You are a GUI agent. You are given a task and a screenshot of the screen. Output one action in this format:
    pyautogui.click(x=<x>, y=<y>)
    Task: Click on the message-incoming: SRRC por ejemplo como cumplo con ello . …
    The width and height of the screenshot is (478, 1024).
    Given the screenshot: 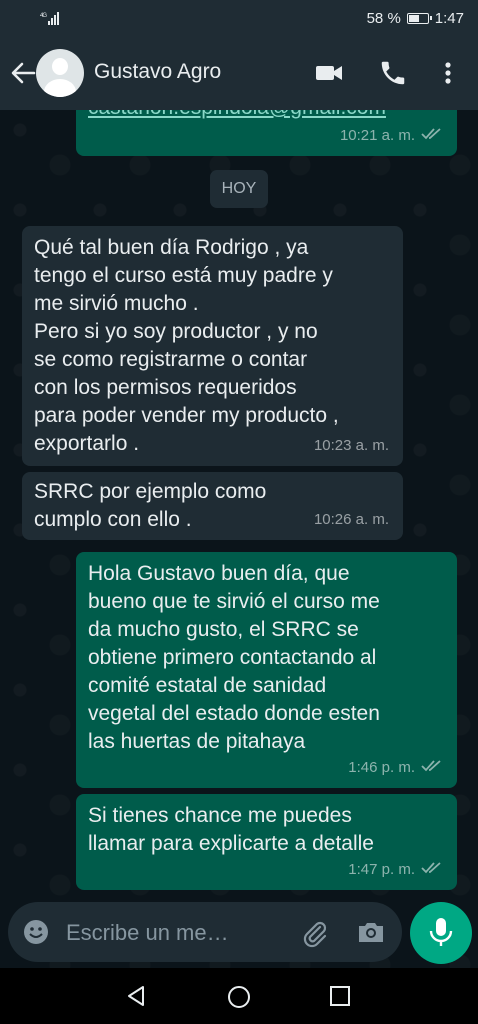 What is the action you would take?
    pyautogui.click(x=212, y=506)
    